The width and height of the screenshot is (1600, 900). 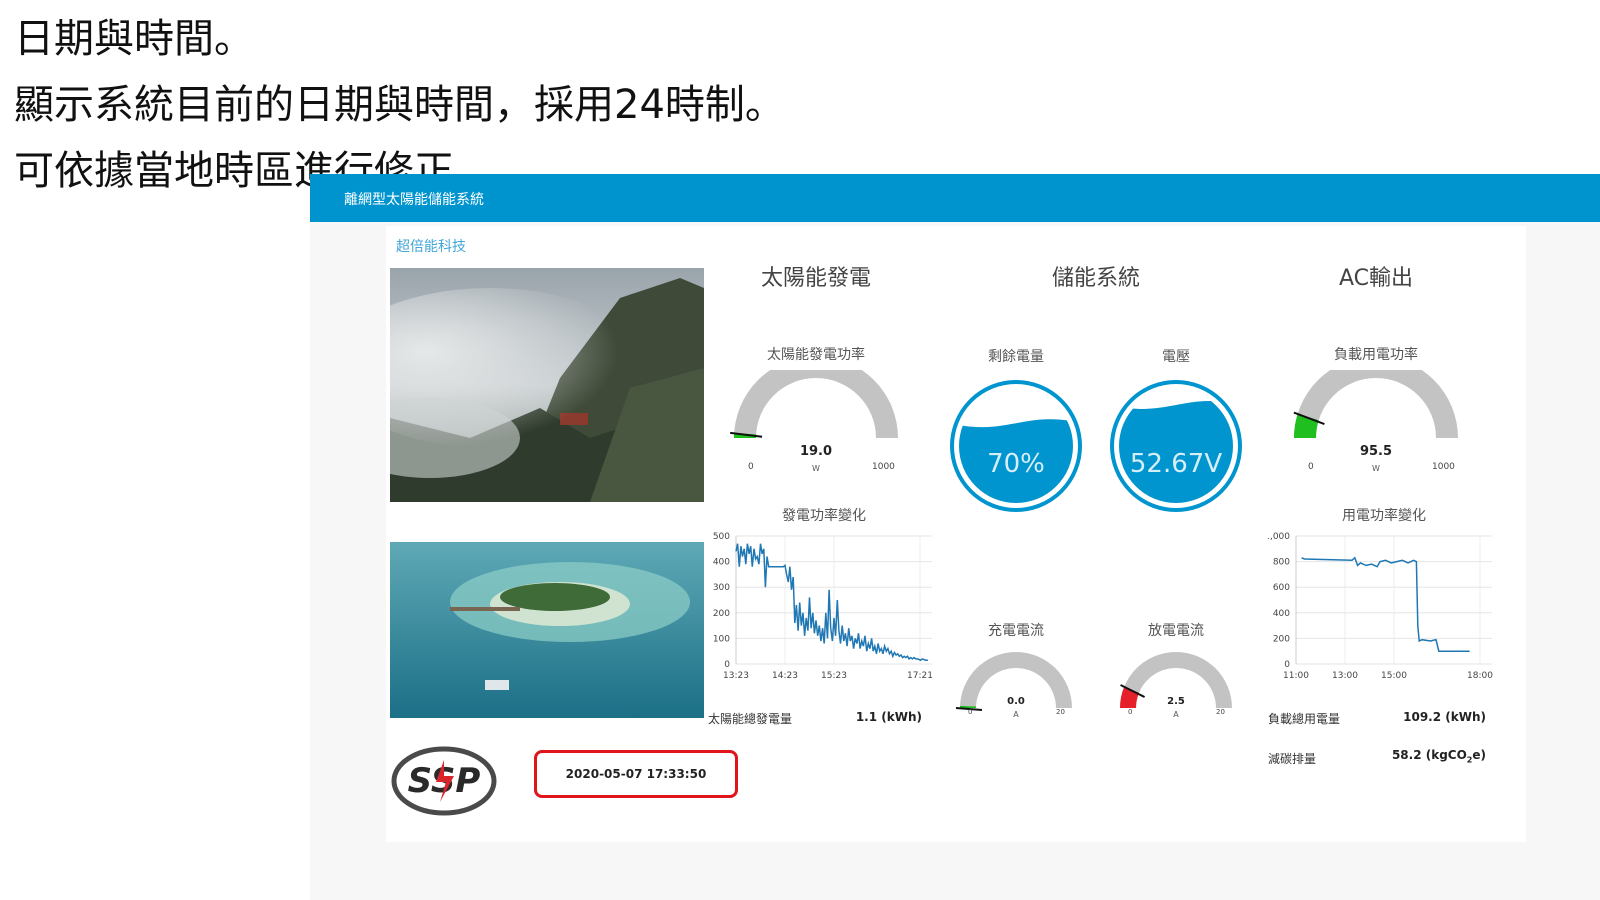 I want to click on soc-label: 剩餘電量, so click(x=1016, y=357).